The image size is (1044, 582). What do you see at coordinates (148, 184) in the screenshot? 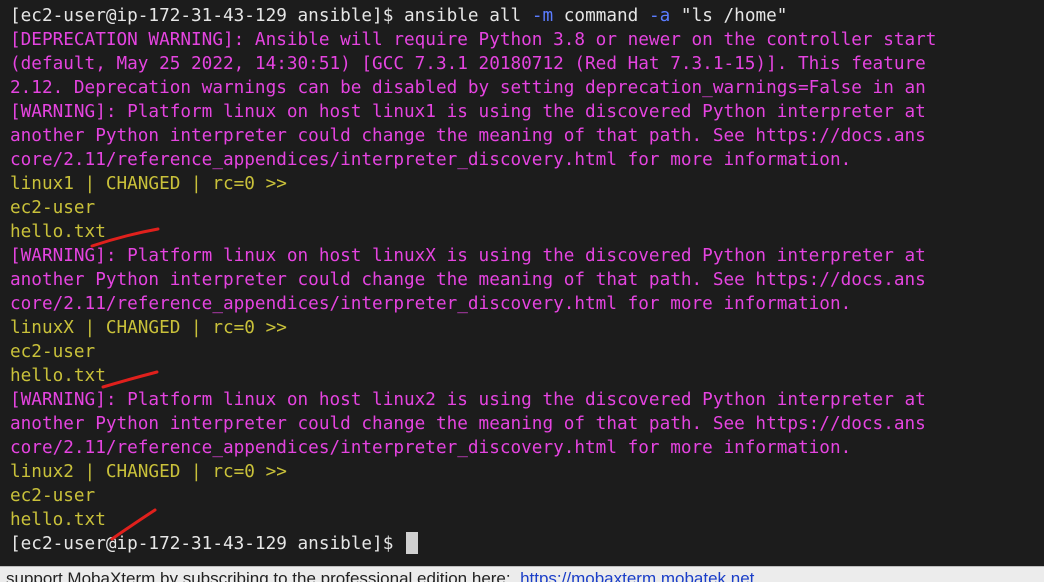
I see `host-result-linux1: linux1 | CHANGED | rc=0 >>` at bounding box center [148, 184].